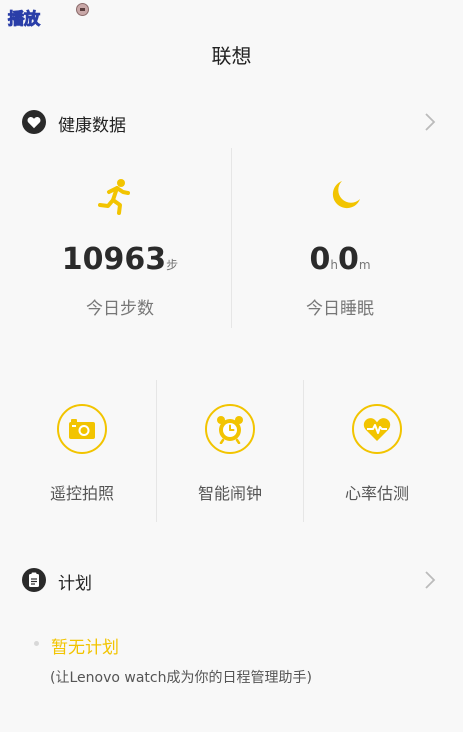 Image resolution: width=463 pixels, height=732 pixels. Describe the element at coordinates (82, 9) in the screenshot. I see `notification-icon` at that location.